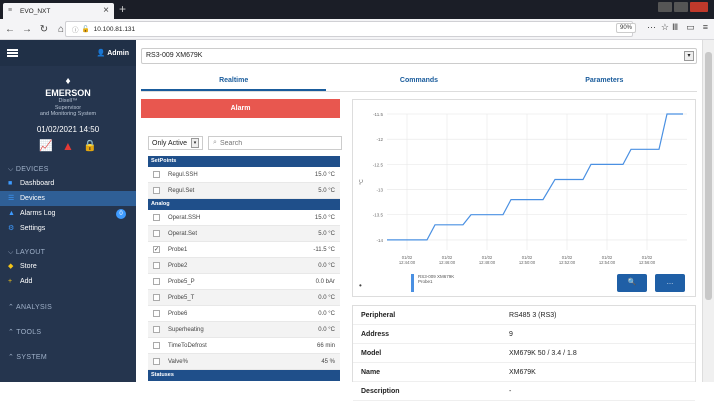  I want to click on row-name: Regul.Set, so click(181, 190).